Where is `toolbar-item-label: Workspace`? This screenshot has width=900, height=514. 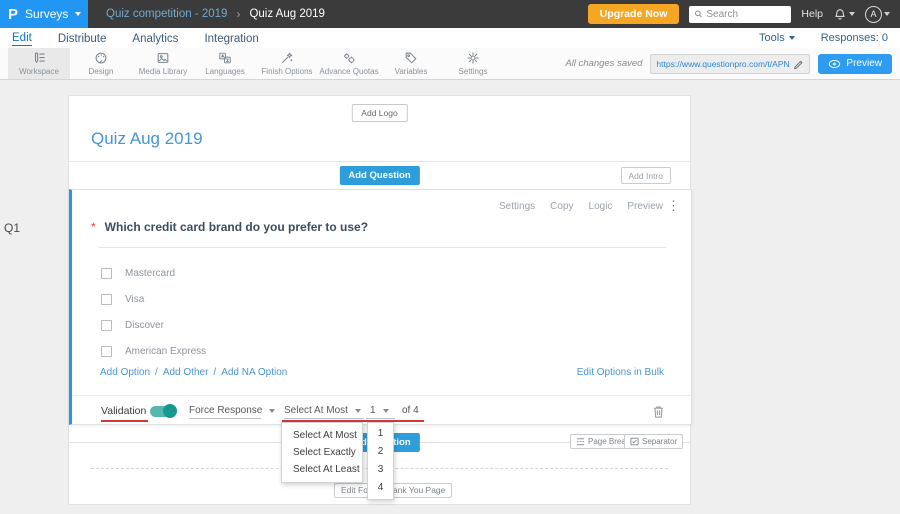 toolbar-item-label: Workspace is located at coordinates (39, 71).